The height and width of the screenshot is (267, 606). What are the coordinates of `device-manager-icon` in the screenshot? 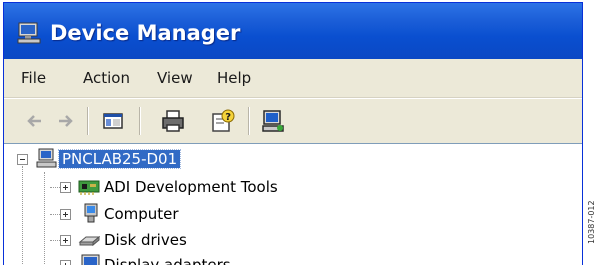 It's located at (29, 33).